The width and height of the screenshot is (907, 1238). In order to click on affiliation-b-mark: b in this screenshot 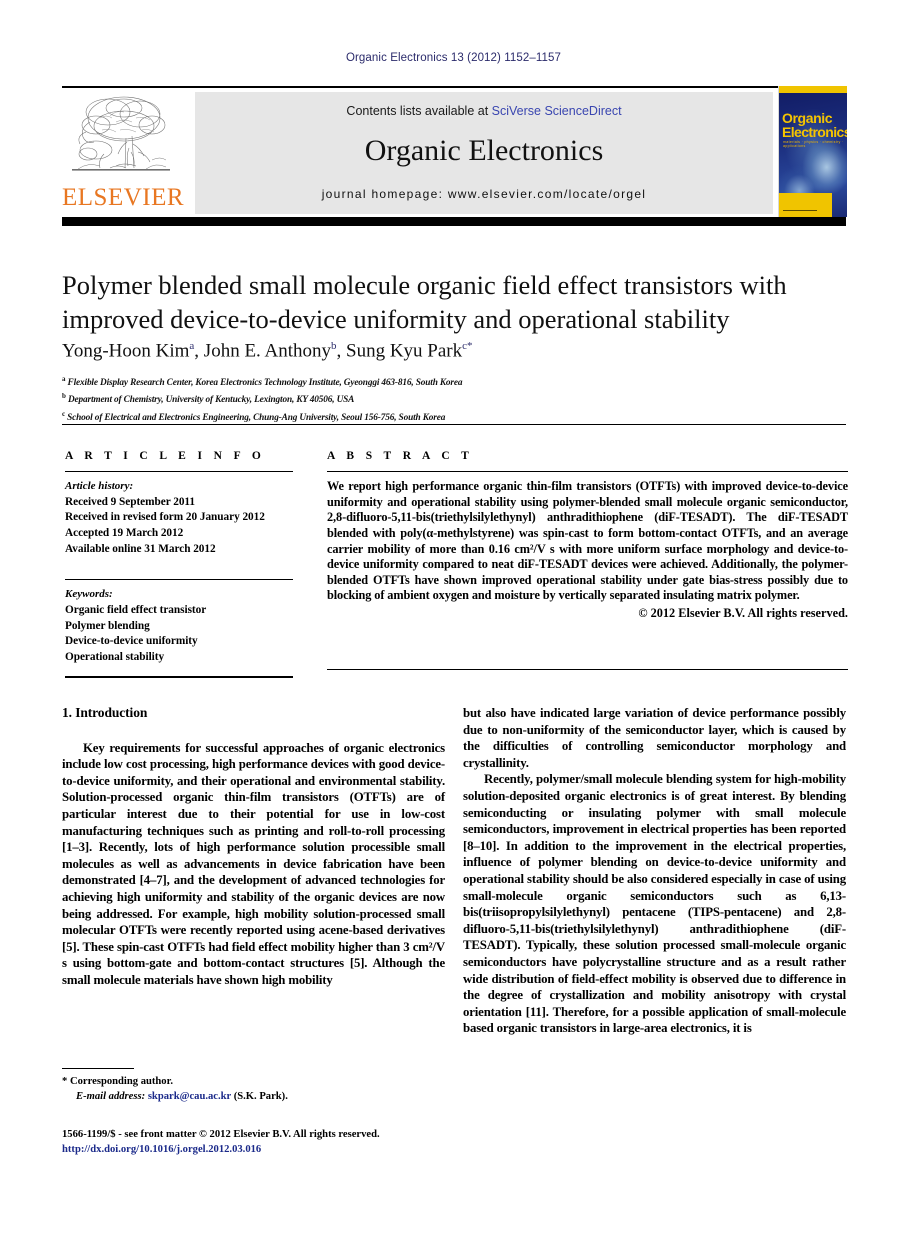, I will do `click(64, 396)`.